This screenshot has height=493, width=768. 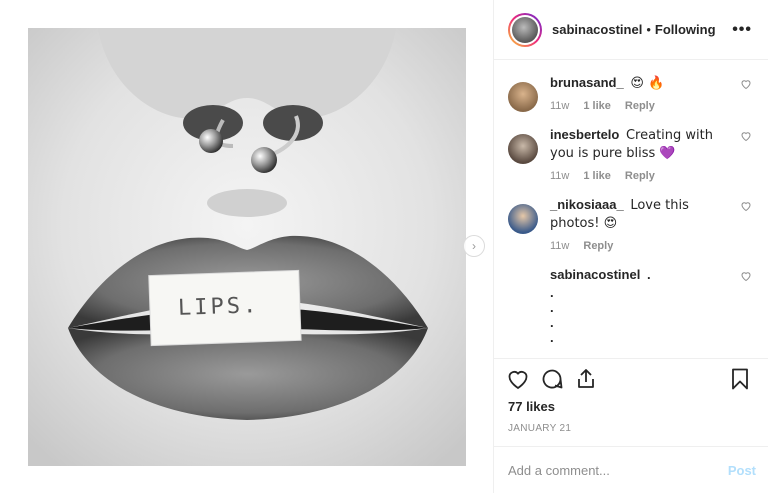 I want to click on comment-meta: 11w Reply, so click(x=639, y=246).